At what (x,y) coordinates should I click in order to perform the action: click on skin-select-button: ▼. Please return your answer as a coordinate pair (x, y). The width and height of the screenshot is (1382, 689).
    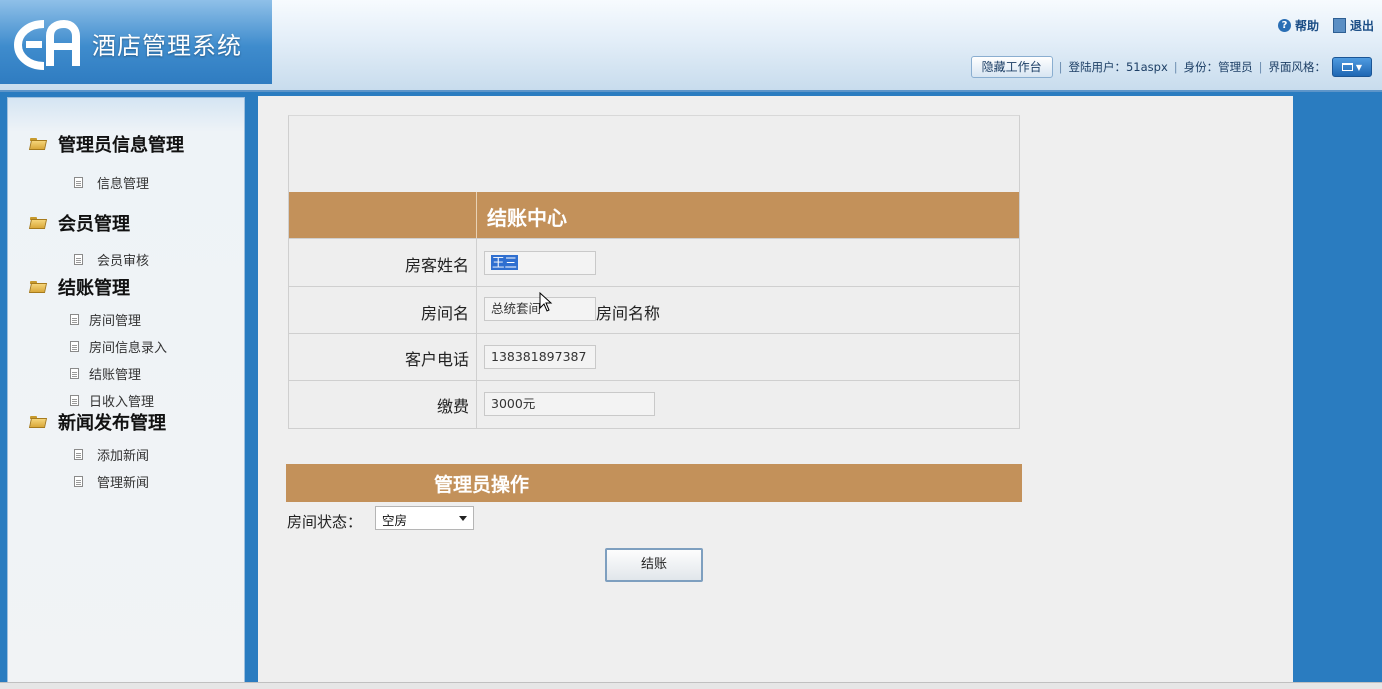
    Looking at the image, I should click on (1352, 67).